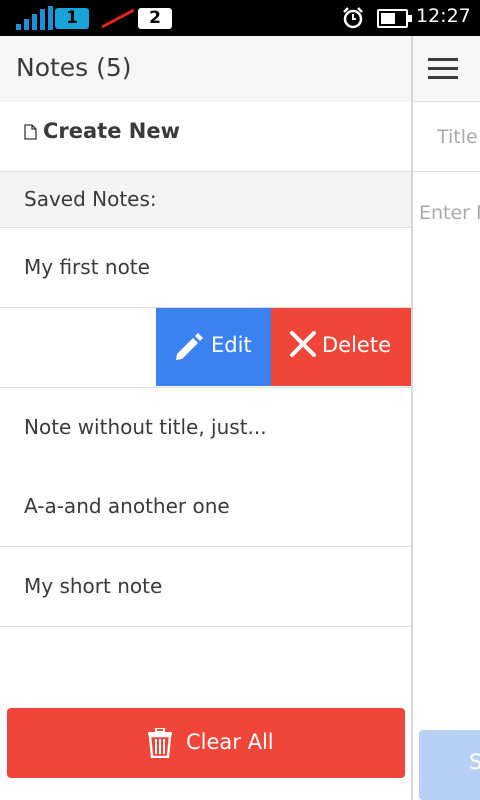 This screenshot has height=800, width=480. Describe the element at coordinates (205, 69) in the screenshot. I see `list-header: Notes (5)` at that location.